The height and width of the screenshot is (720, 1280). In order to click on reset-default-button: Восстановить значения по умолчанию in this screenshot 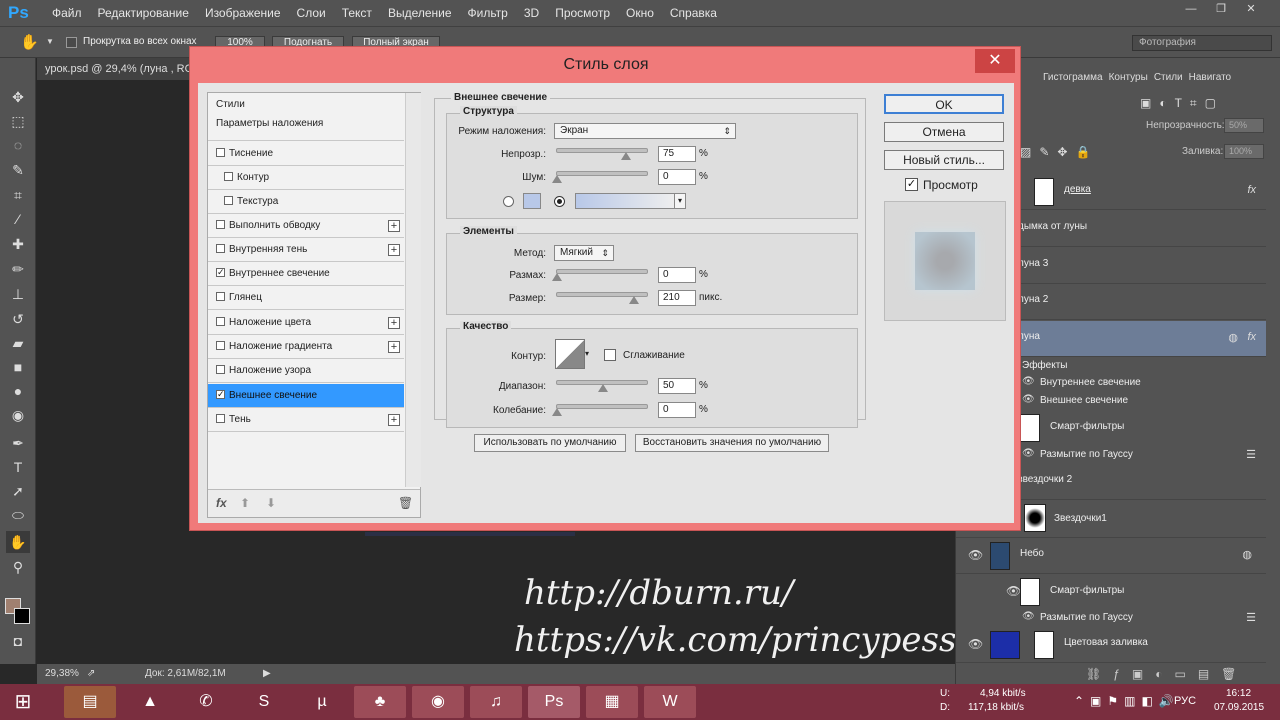, I will do `click(732, 443)`.